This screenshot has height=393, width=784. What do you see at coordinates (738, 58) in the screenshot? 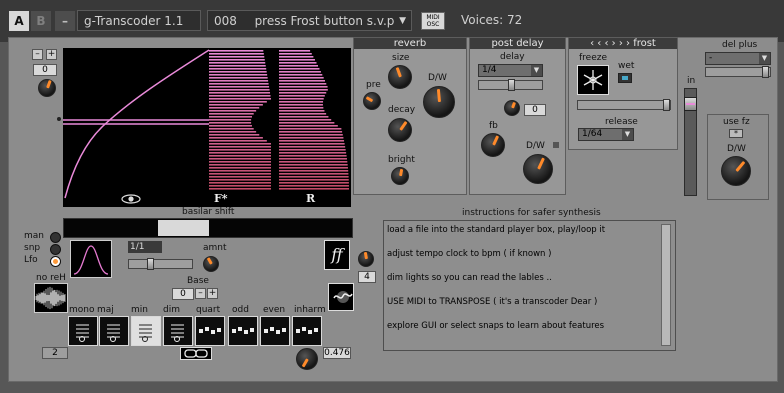
I see `delplus-dropdown: - ▼` at bounding box center [738, 58].